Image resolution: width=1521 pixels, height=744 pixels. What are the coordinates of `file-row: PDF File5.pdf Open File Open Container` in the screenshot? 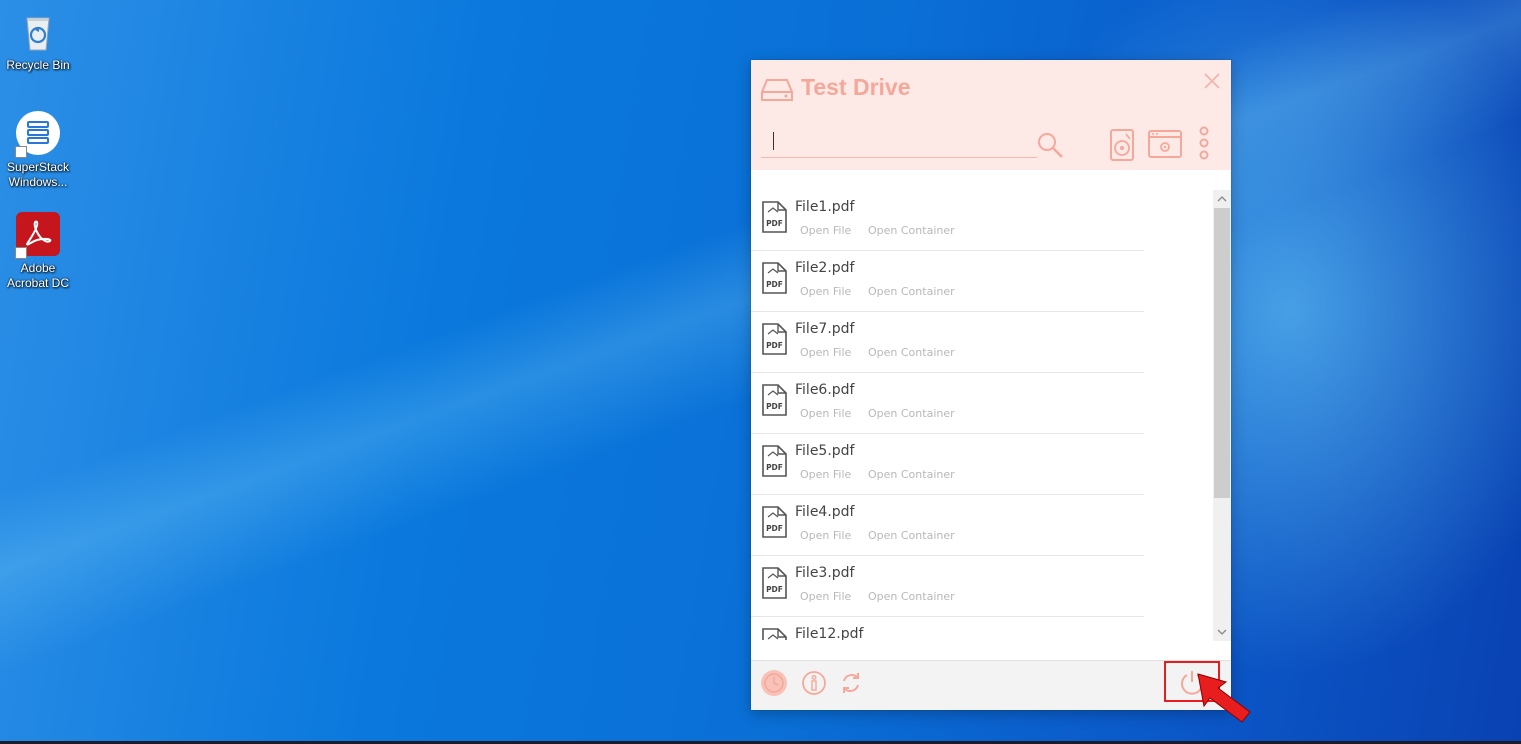 It's located at (947, 464).